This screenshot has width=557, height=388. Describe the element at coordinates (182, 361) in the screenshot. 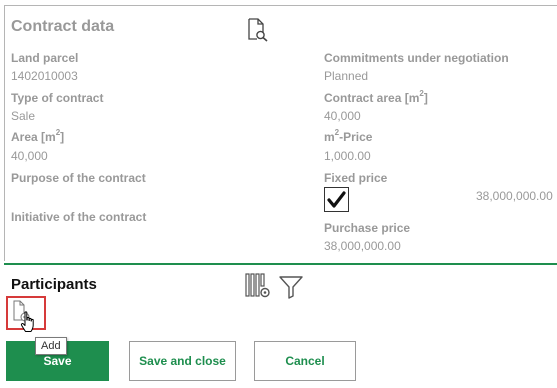

I see `save-and-close-button: Save and close` at that location.